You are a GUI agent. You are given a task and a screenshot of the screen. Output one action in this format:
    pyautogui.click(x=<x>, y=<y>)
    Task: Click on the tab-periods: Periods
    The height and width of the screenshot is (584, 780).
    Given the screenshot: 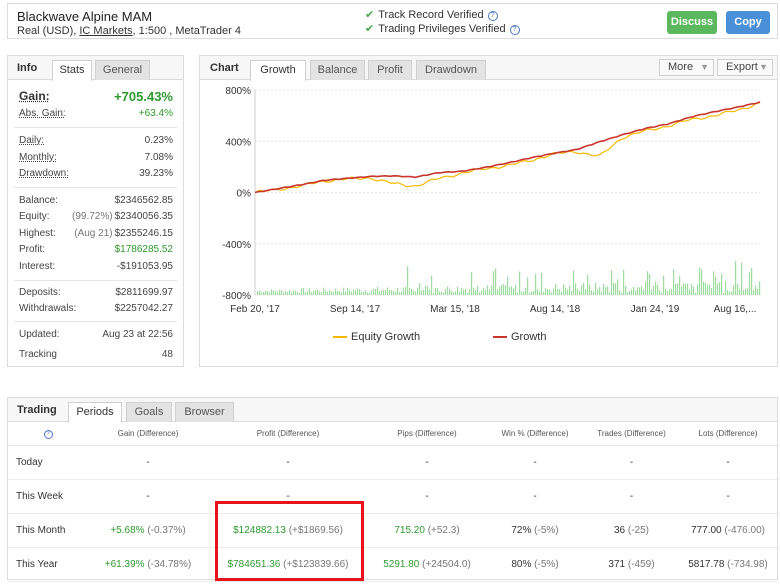 What is the action you would take?
    pyautogui.click(x=95, y=412)
    